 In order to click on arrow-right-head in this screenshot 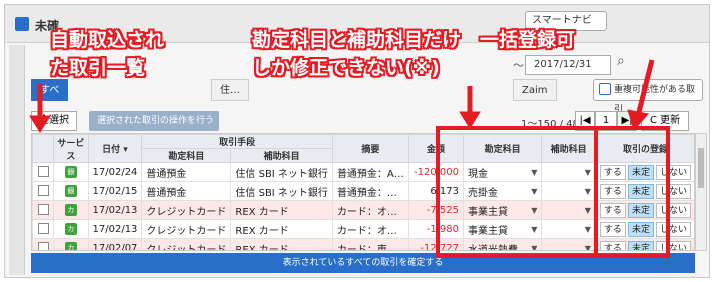, I will do `click(638, 120)`.